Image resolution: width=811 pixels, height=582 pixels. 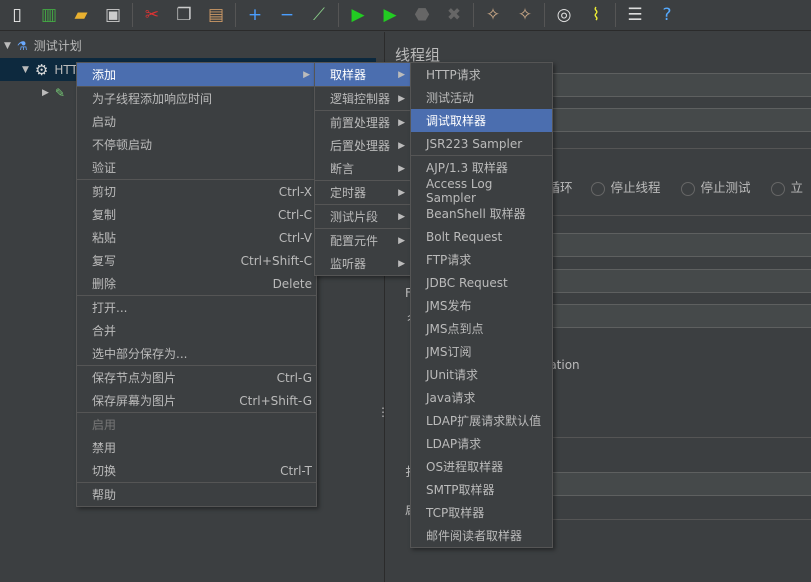 I want to click on menu-item: 启用, so click(x=196, y=424).